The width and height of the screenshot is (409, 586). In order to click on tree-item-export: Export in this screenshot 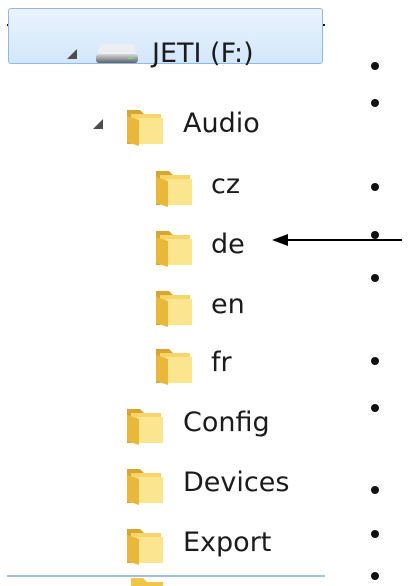, I will do `click(160, 544)`.